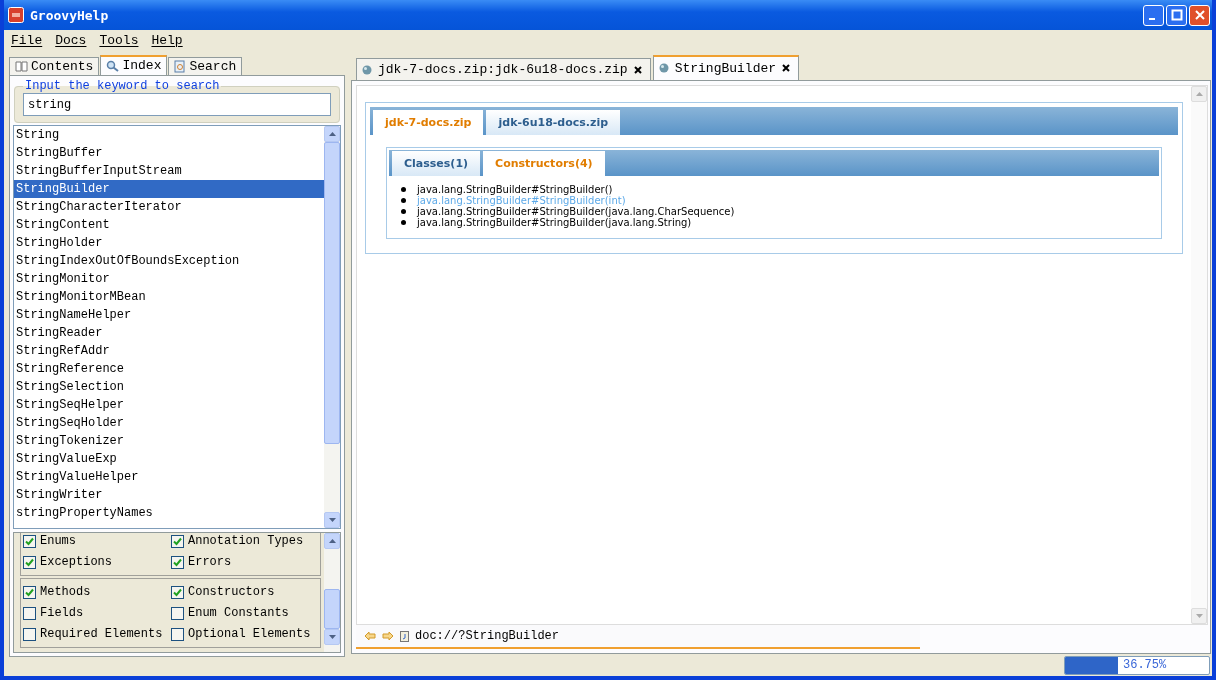 This screenshot has width=1216, height=680. Describe the element at coordinates (169, 495) in the screenshot. I see `index-item: StringWriter` at that location.